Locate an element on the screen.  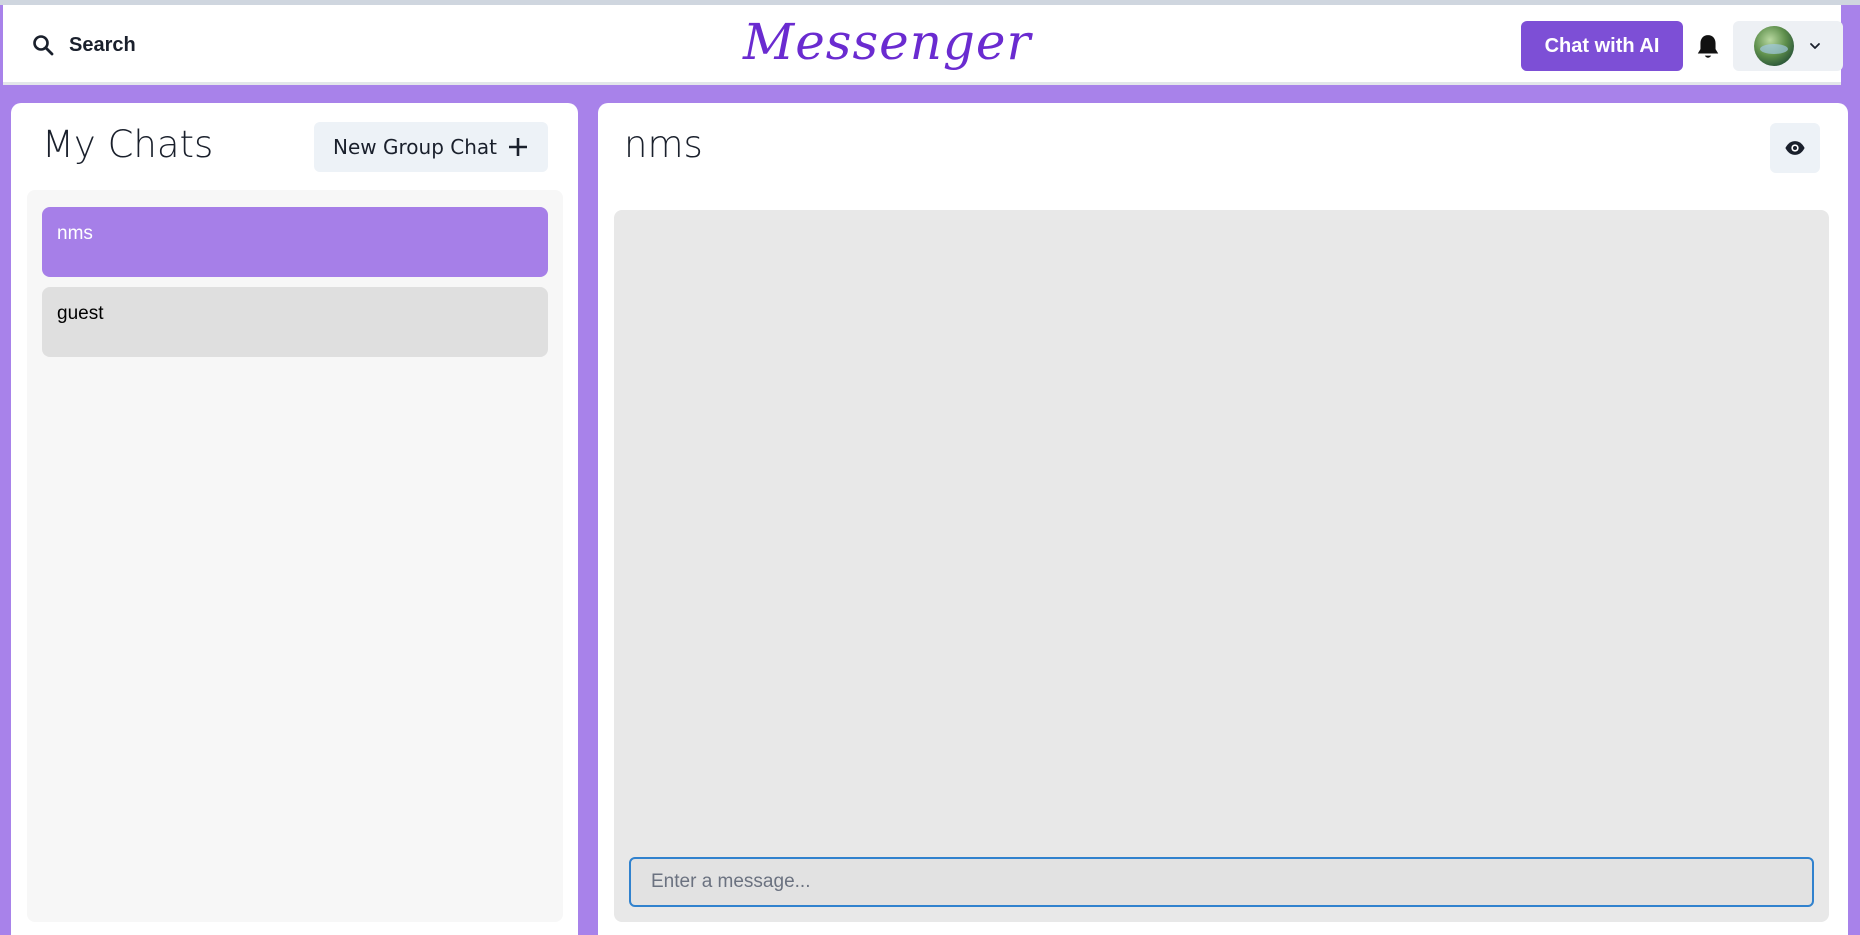
plus-icon is located at coordinates (517, 147).